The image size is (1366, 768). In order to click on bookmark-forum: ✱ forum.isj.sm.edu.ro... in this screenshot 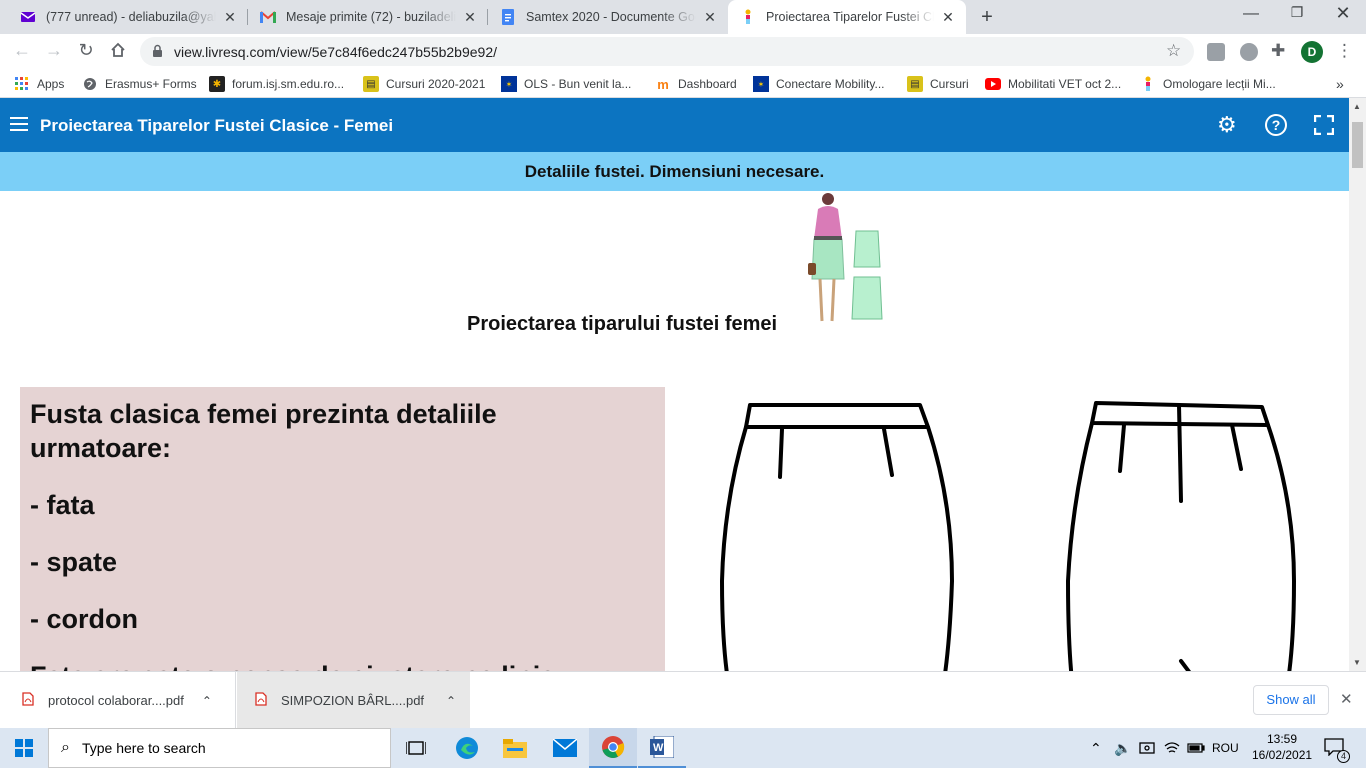, I will do `click(276, 84)`.